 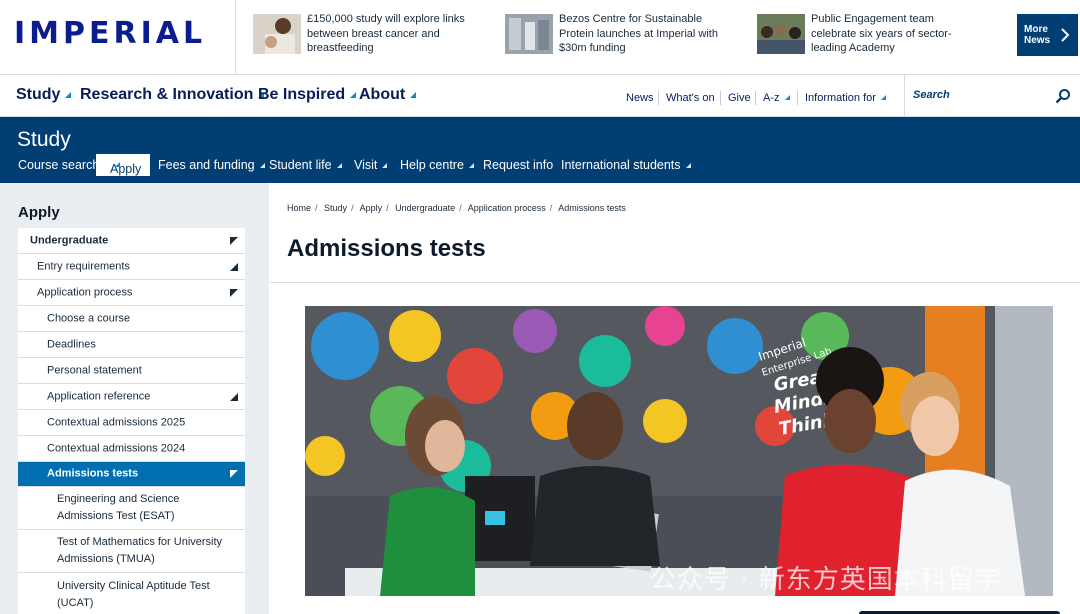 I want to click on search-icon, so click(x=1063, y=96).